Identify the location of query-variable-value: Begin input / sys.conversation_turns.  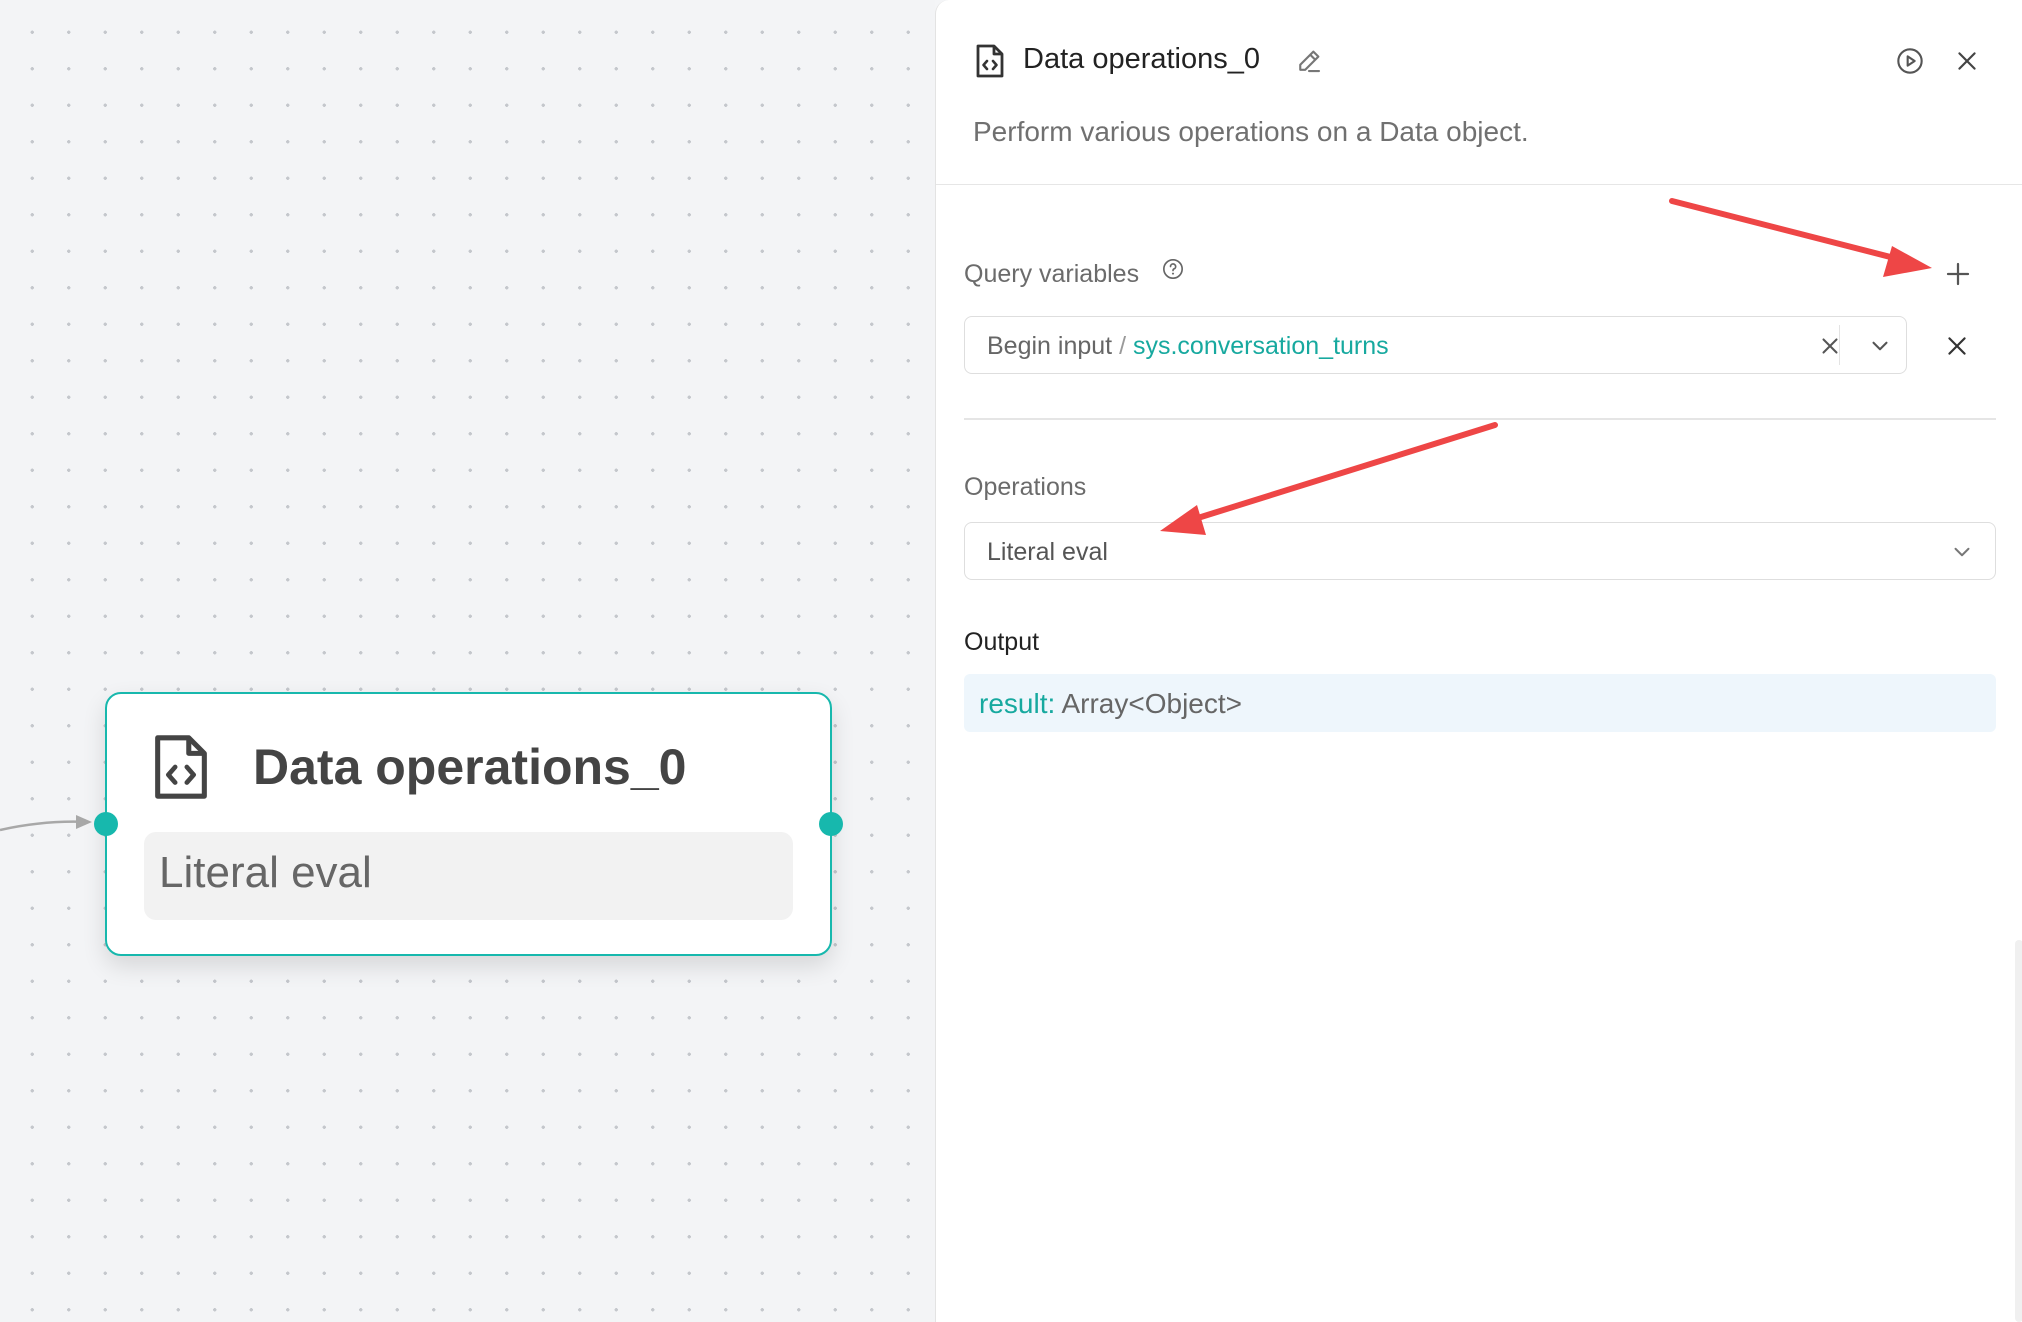
(1188, 346).